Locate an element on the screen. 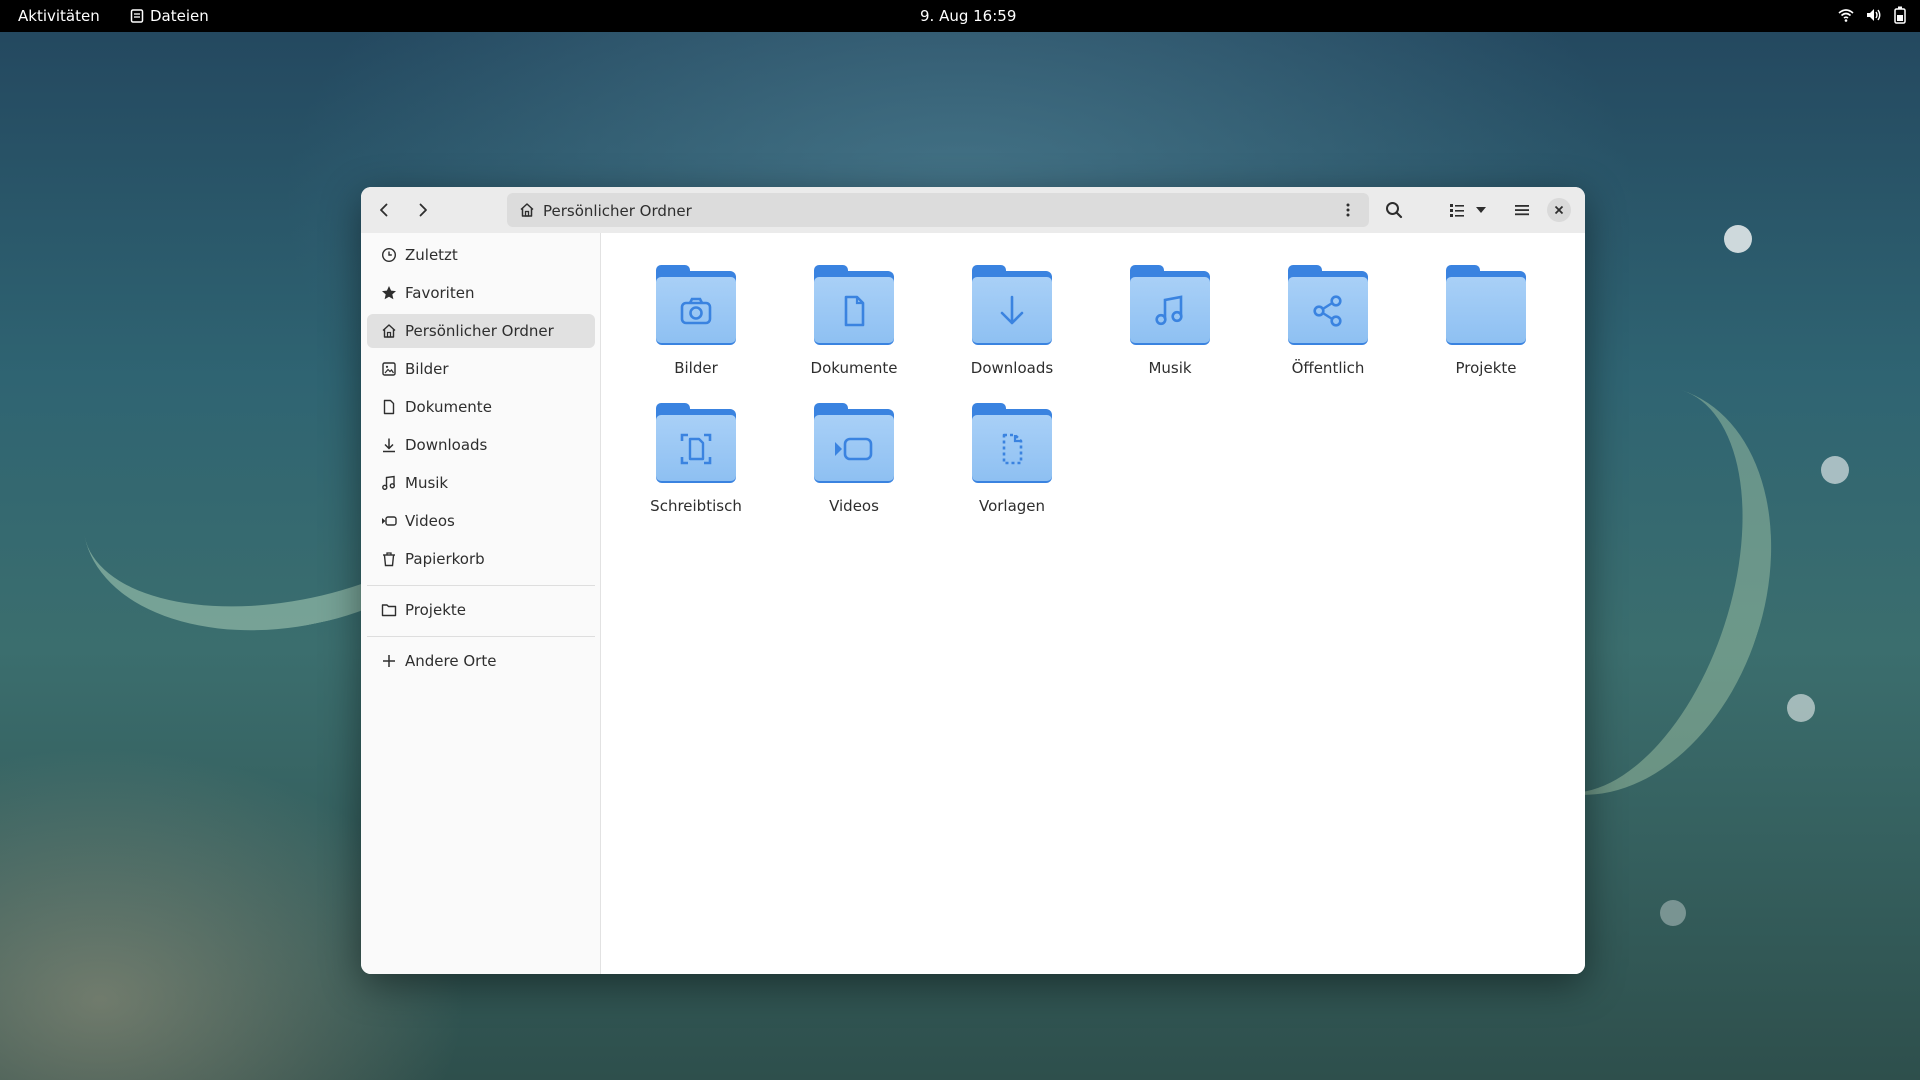 The image size is (1920, 1080). top-panel: Aktivitäten Dateien 9. Aug 16:59 is located at coordinates (960, 16).